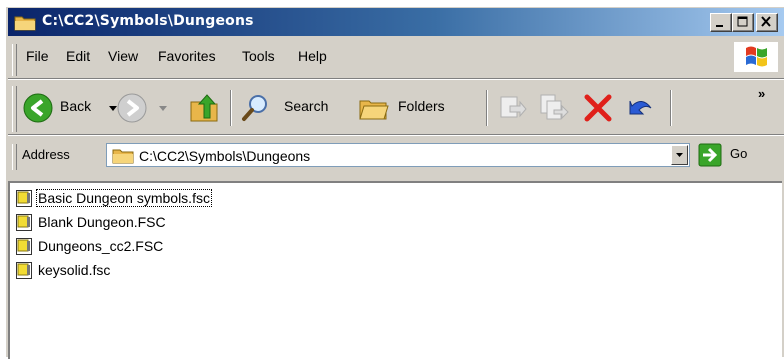  I want to click on close-button, so click(767, 22).